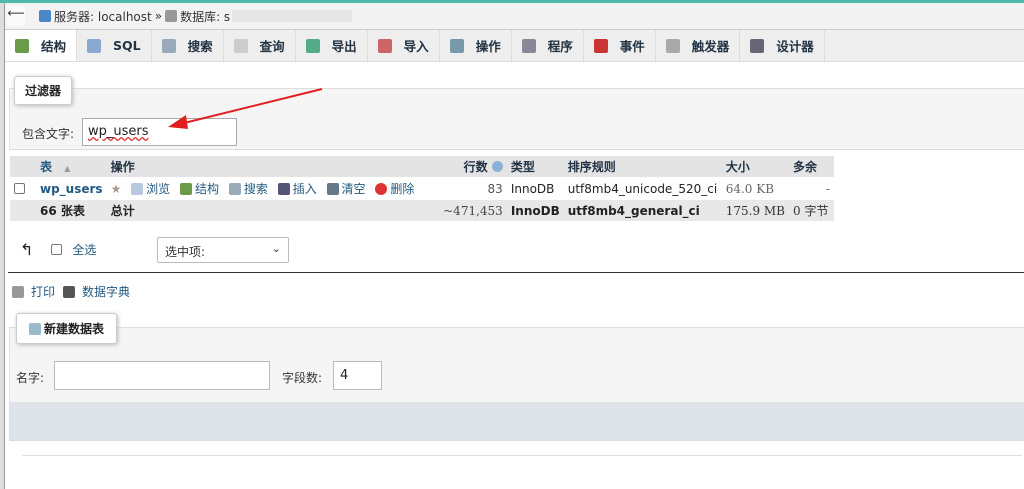 The image size is (1024, 489). Describe the element at coordinates (185, 252) in the screenshot. I see `with-selected-value: 选中项:` at that location.